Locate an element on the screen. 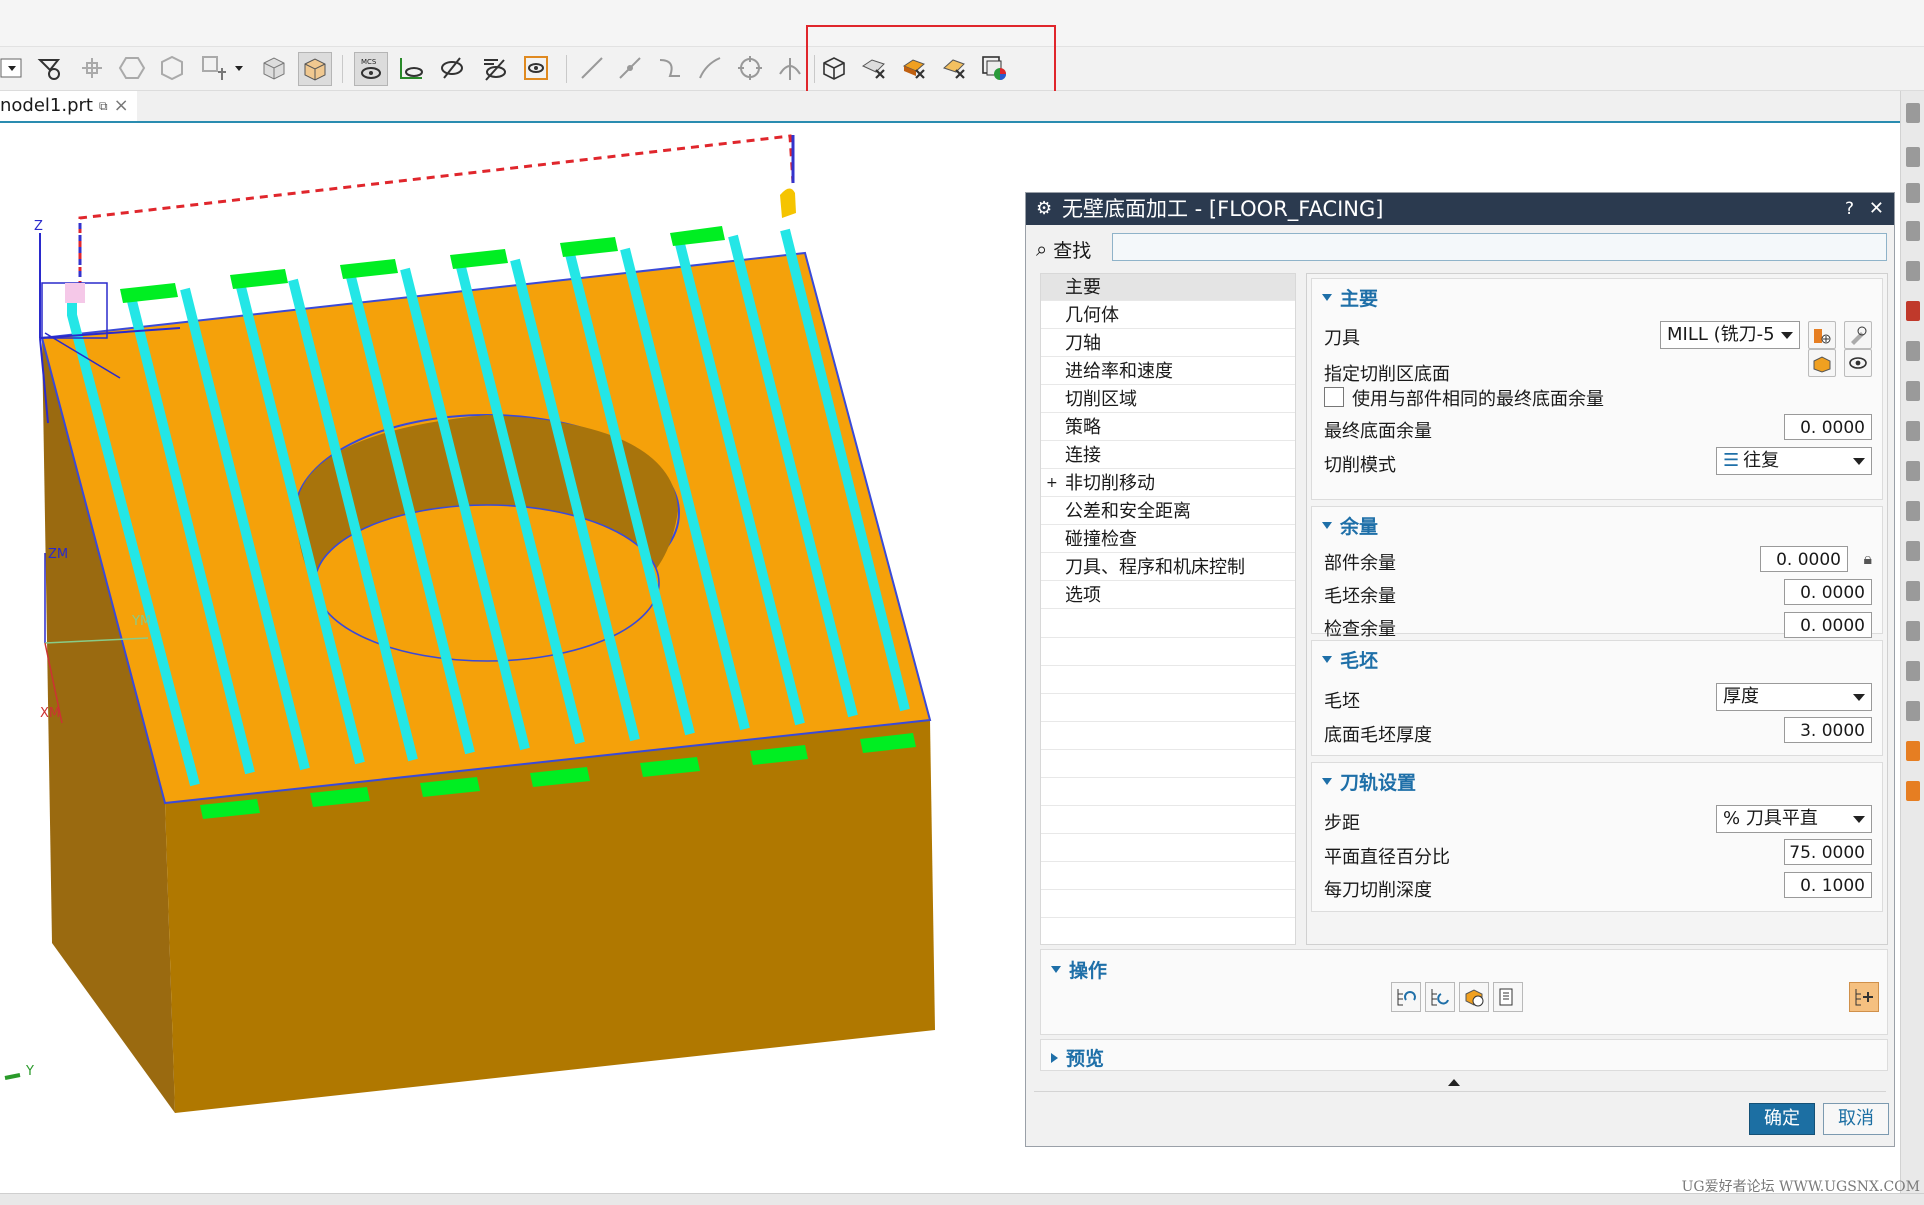 The width and height of the screenshot is (1924, 1205). nav-item-tool-axis: 刀轴 is located at coordinates (1168, 343).